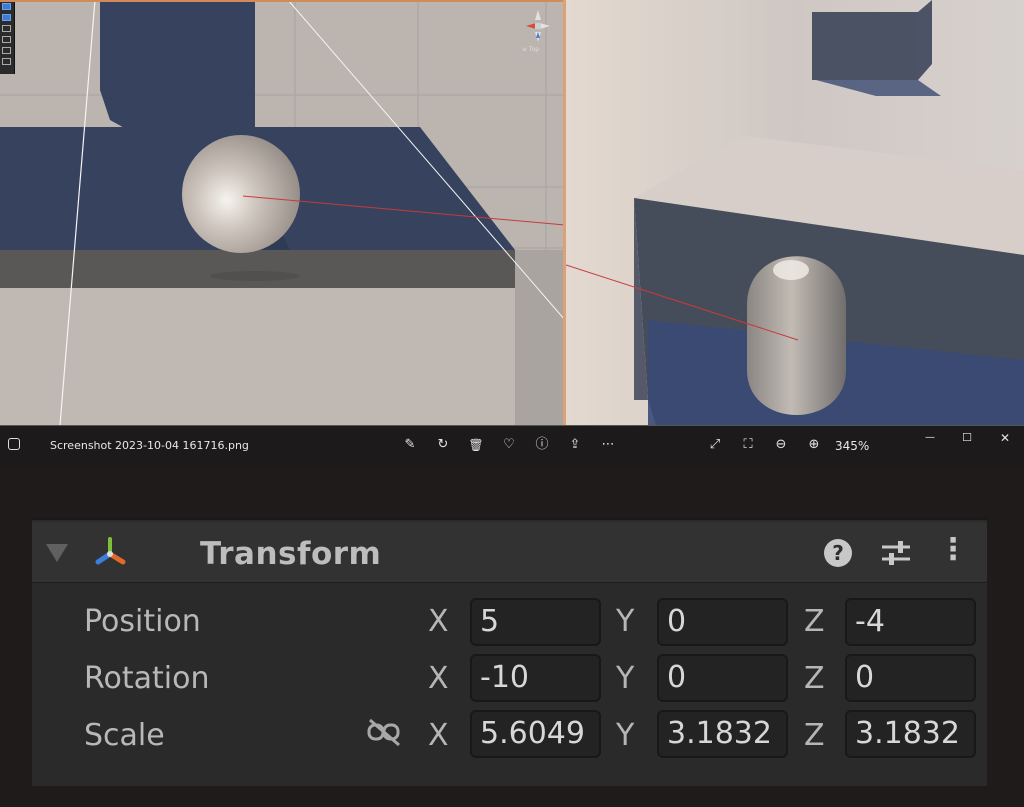  I want to click on file-name: Screenshot 2023-10-04 161716.png, so click(149, 445).